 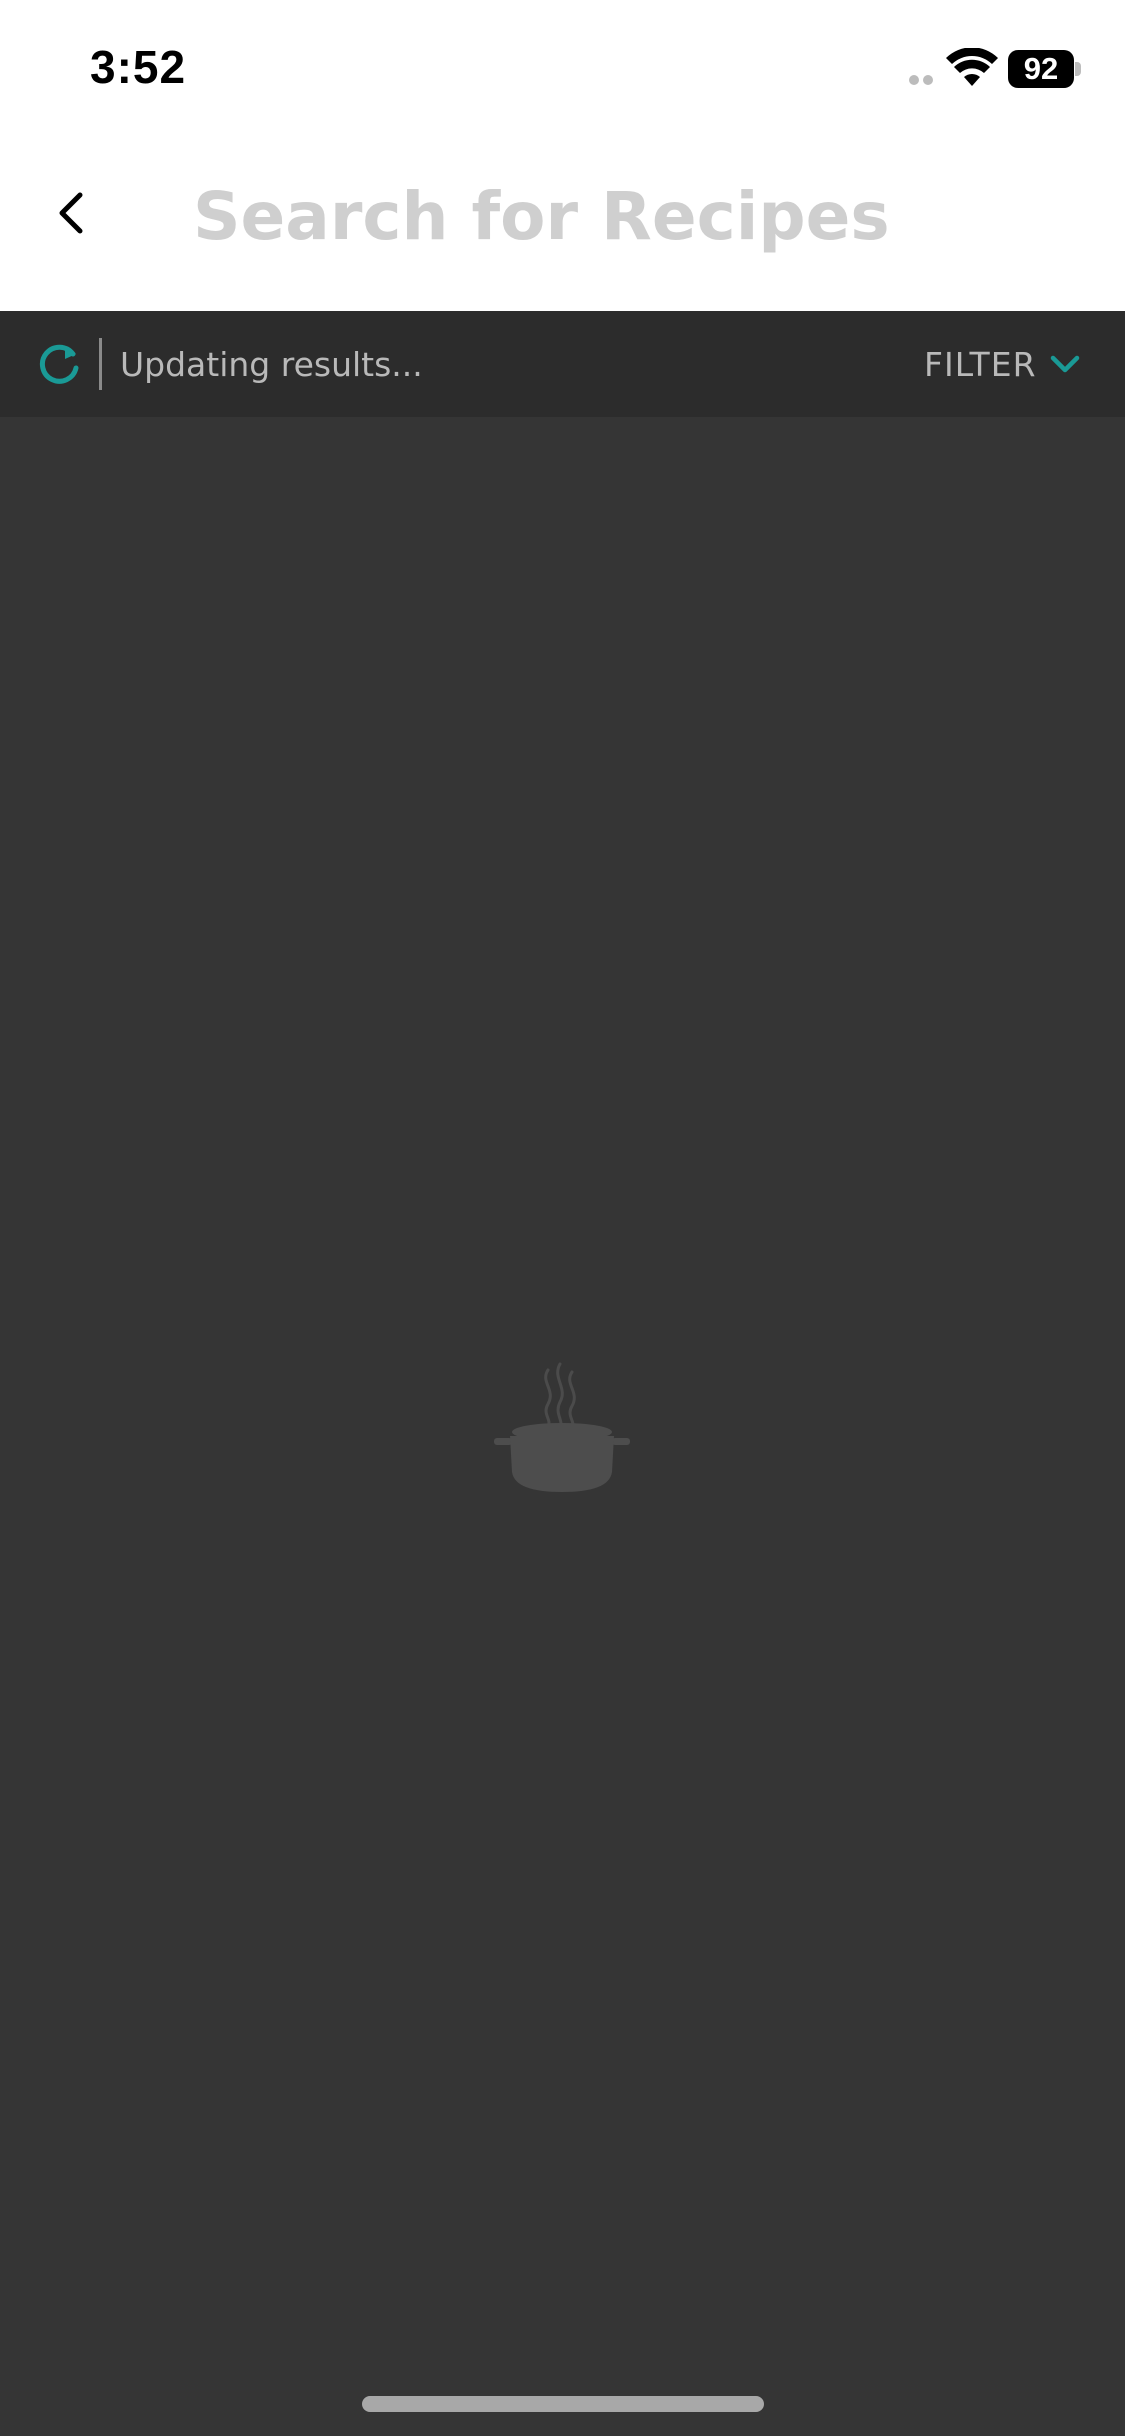 What do you see at coordinates (1041, 69) in the screenshot?
I see `battery-level: 92` at bounding box center [1041, 69].